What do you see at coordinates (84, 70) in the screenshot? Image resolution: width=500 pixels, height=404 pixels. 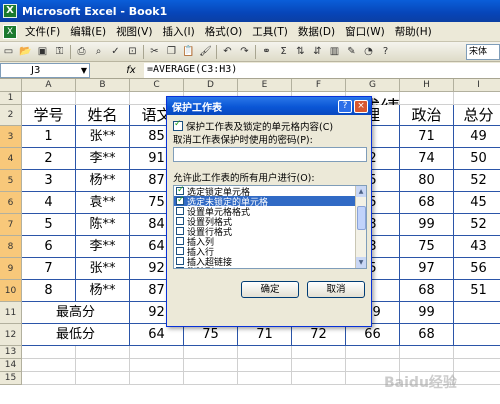 I see `chevron-down-icon: ▼` at bounding box center [84, 70].